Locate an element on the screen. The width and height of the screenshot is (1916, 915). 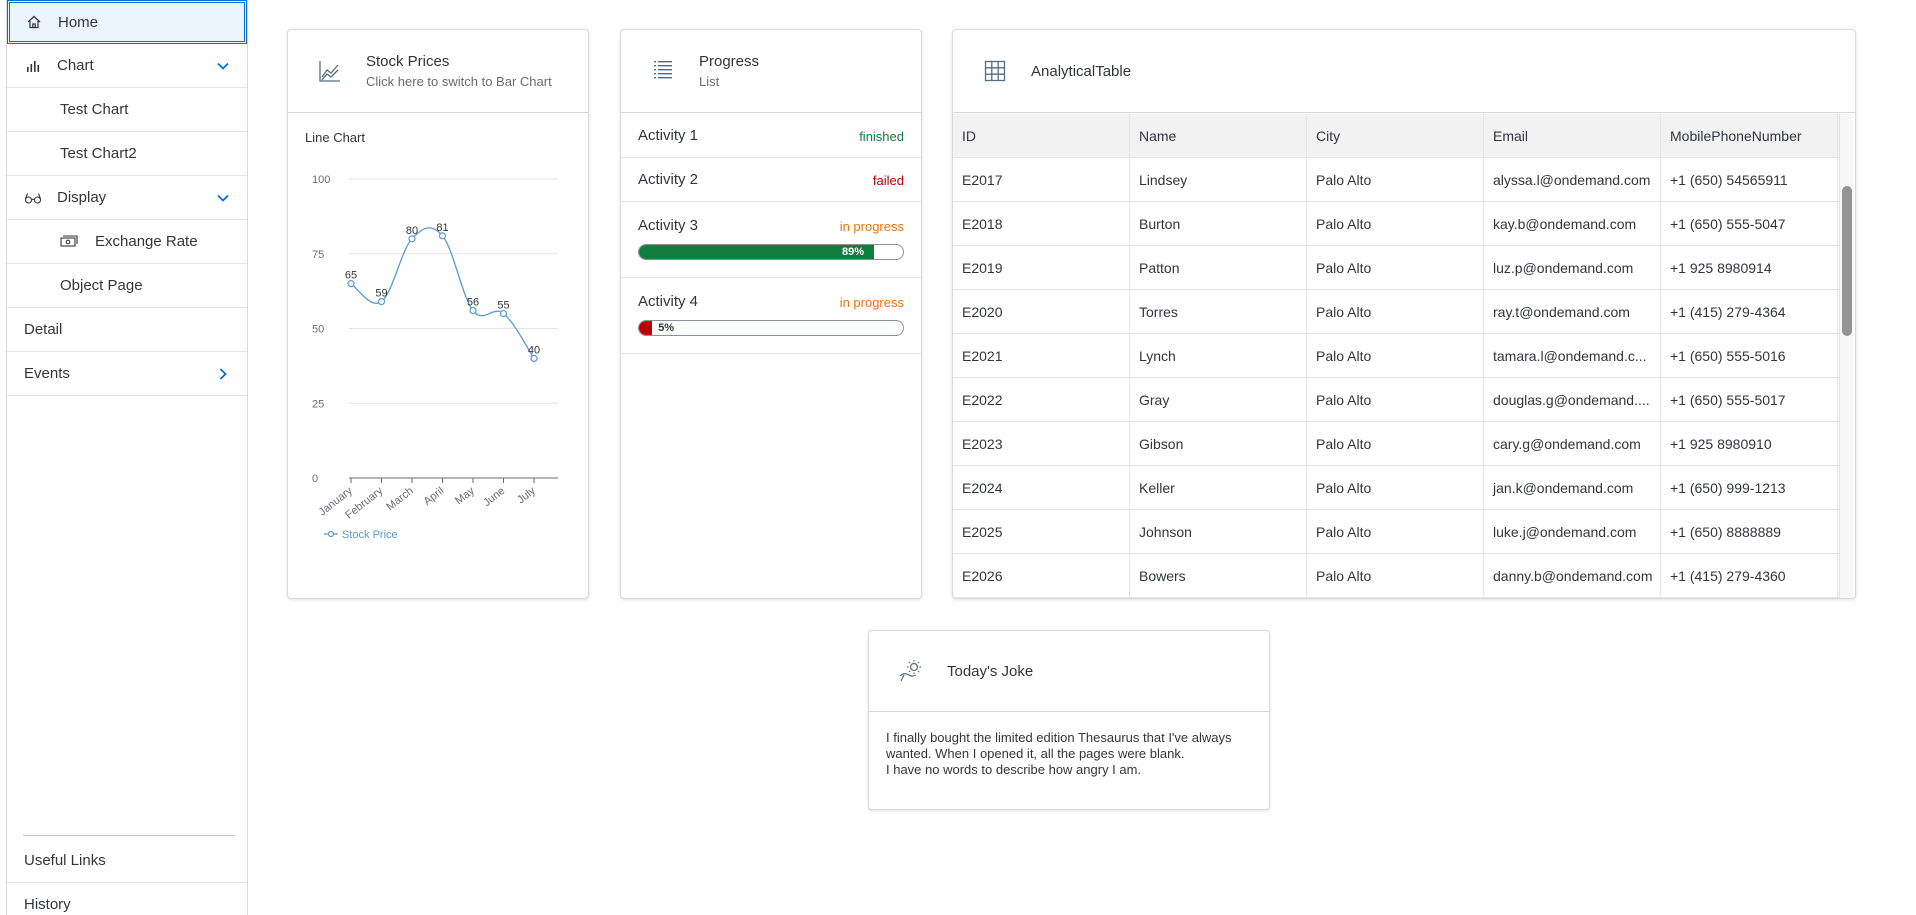
nav-item-test-chart: Test Chart is located at coordinates (127, 110).